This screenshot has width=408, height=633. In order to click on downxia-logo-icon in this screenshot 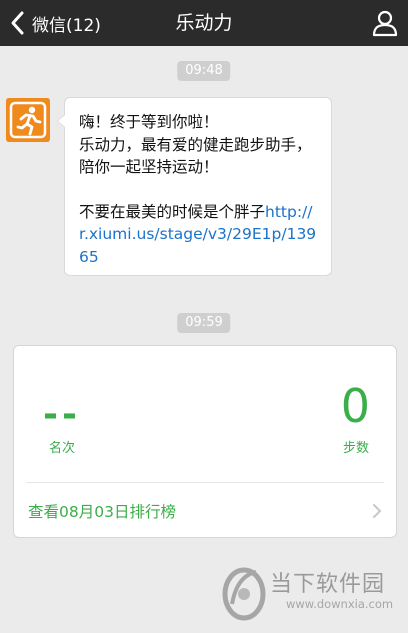, I will do `click(244, 594)`.